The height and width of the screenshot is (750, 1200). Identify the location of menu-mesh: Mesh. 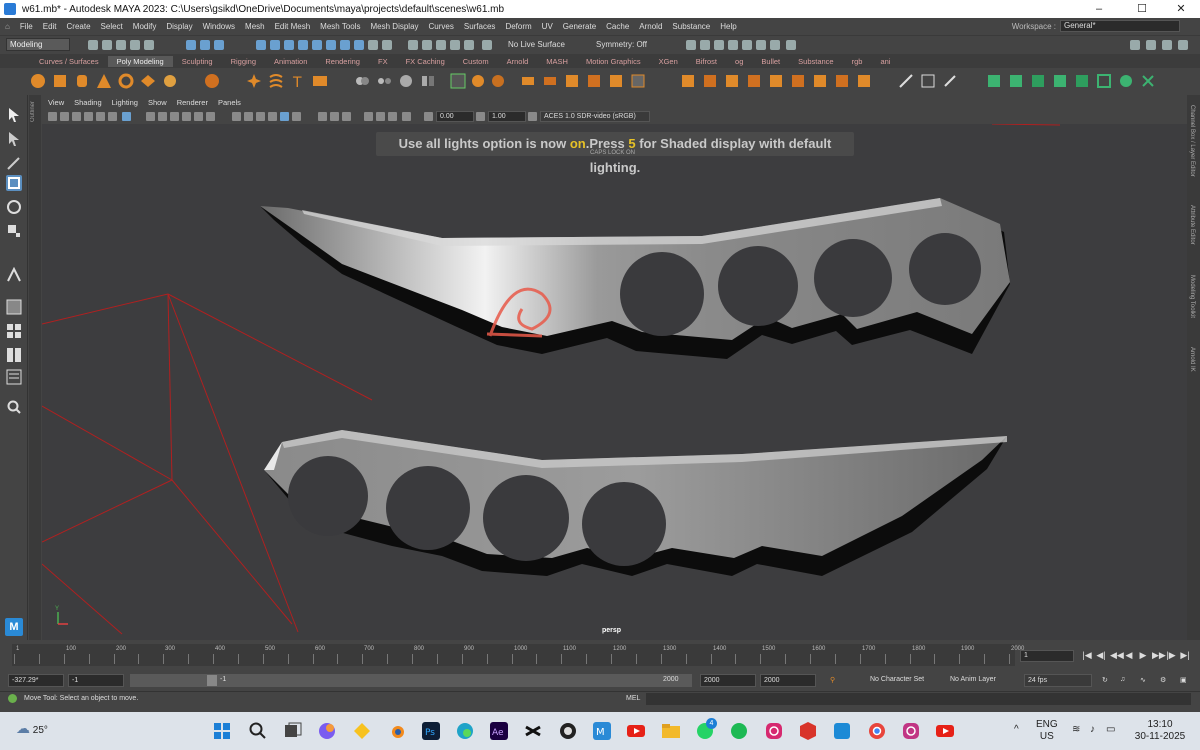
(255, 26).